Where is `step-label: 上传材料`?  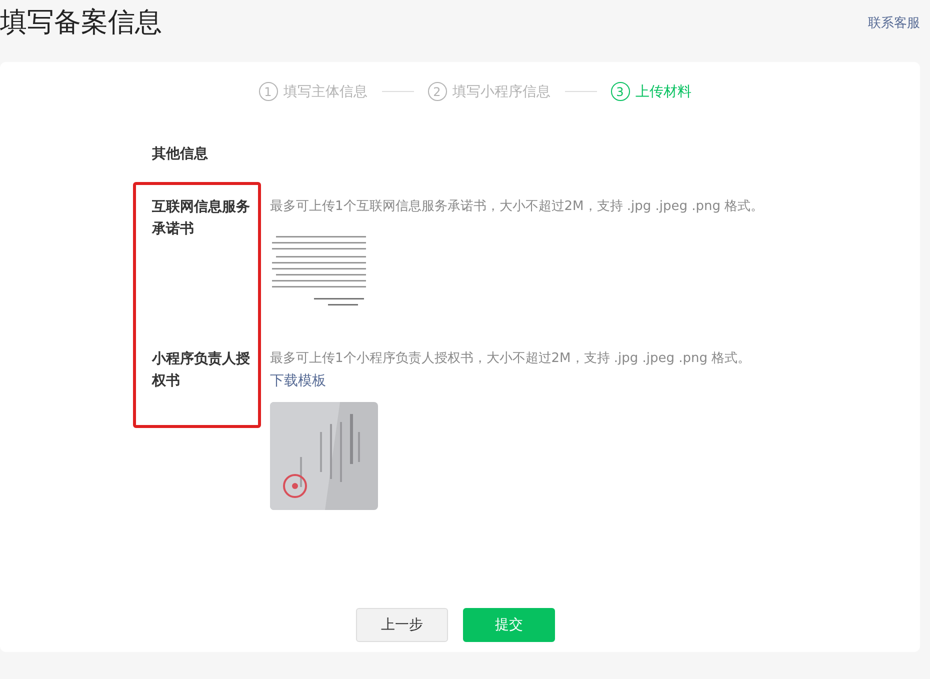 step-label: 上传材料 is located at coordinates (664, 91).